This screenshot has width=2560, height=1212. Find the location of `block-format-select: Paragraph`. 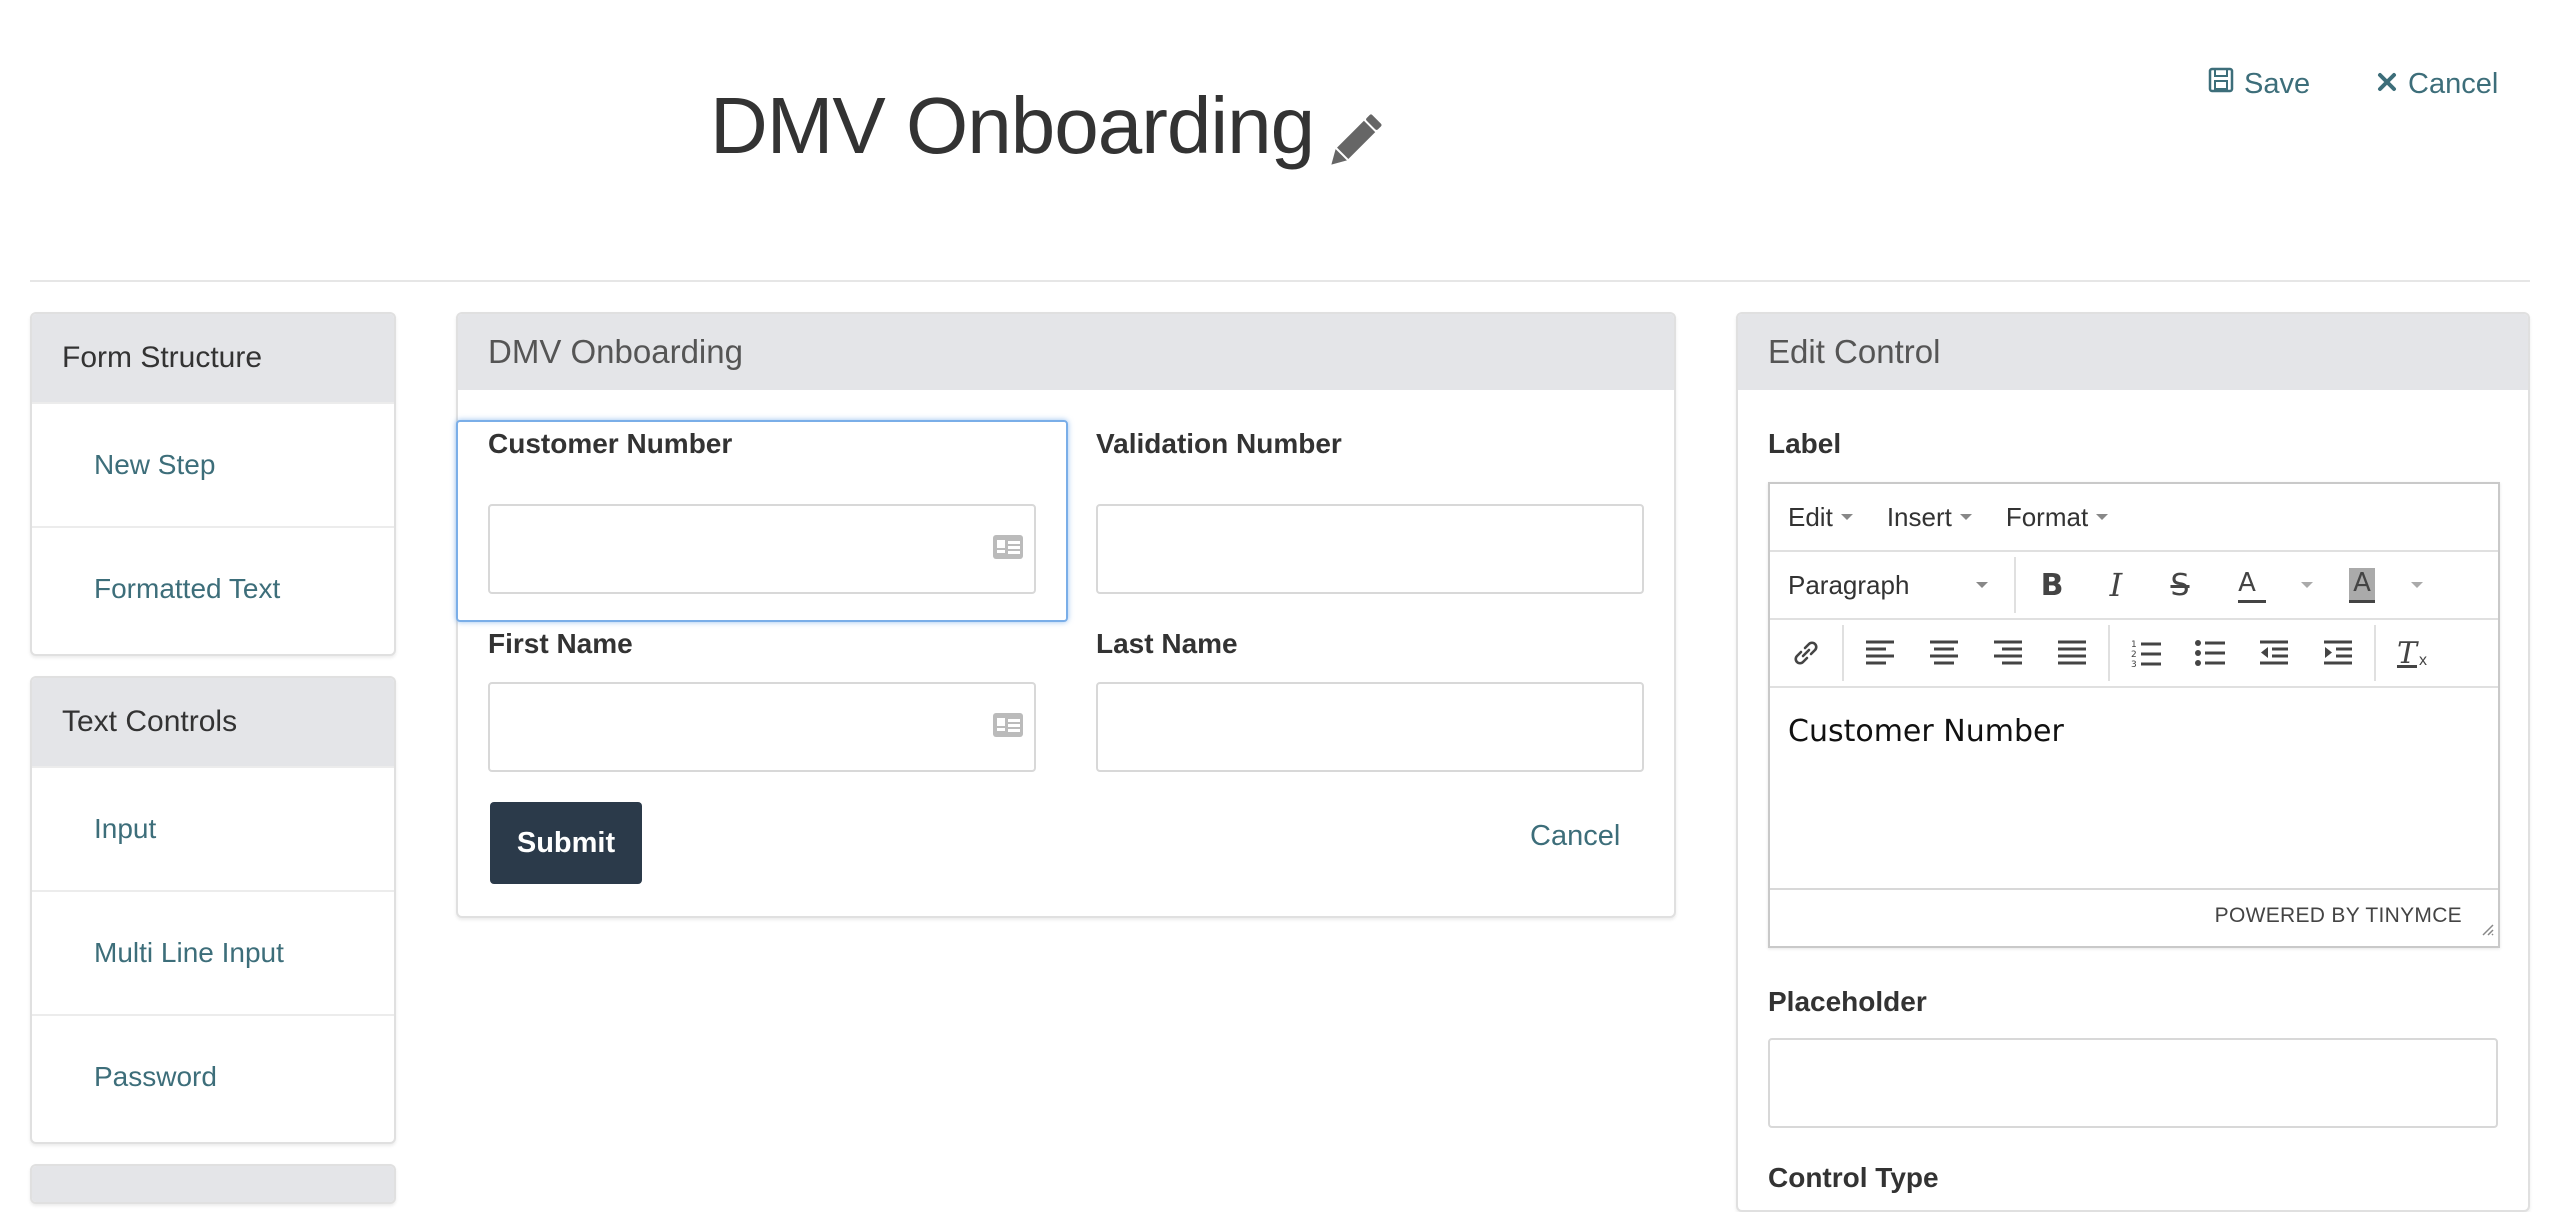

block-format-select: Paragraph is located at coordinates (1890, 585).